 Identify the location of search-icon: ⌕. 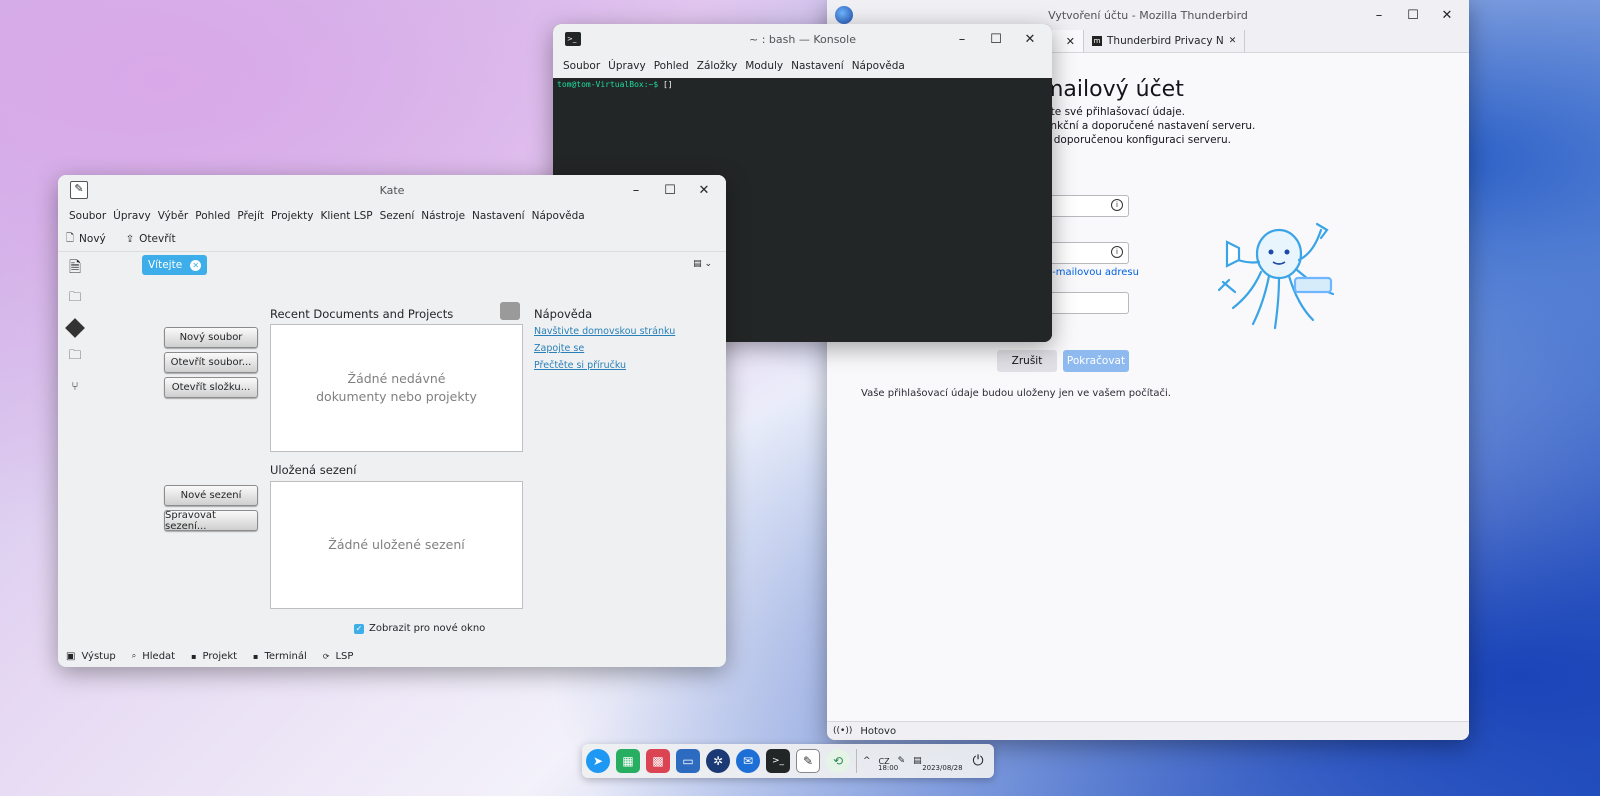
(134, 655).